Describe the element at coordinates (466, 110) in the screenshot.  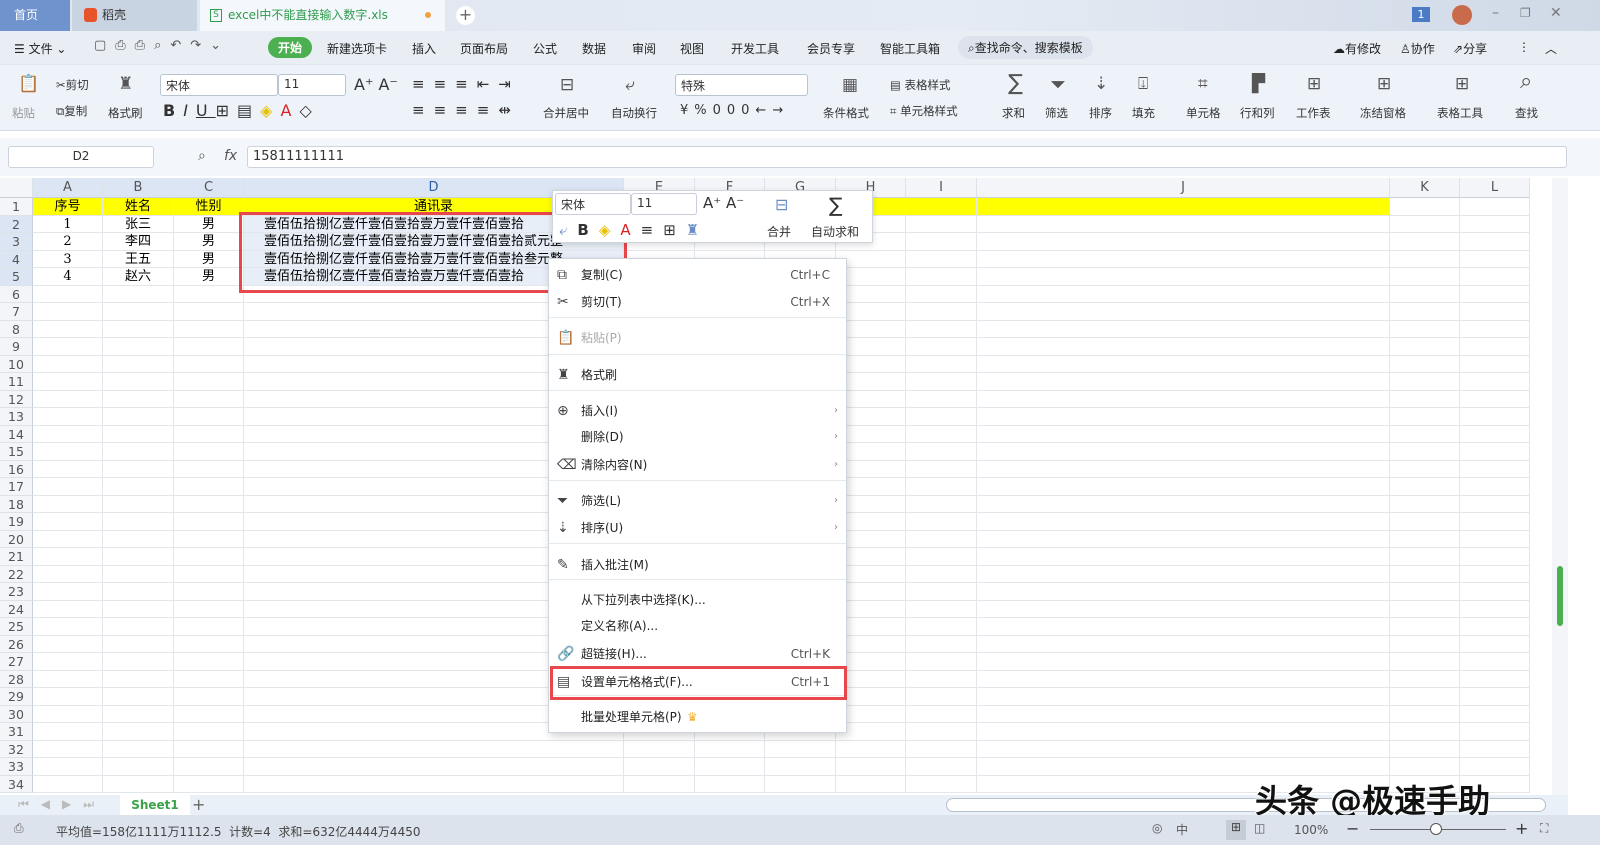
I see `halign-buttons: ≡≡≡≡⇹` at that location.